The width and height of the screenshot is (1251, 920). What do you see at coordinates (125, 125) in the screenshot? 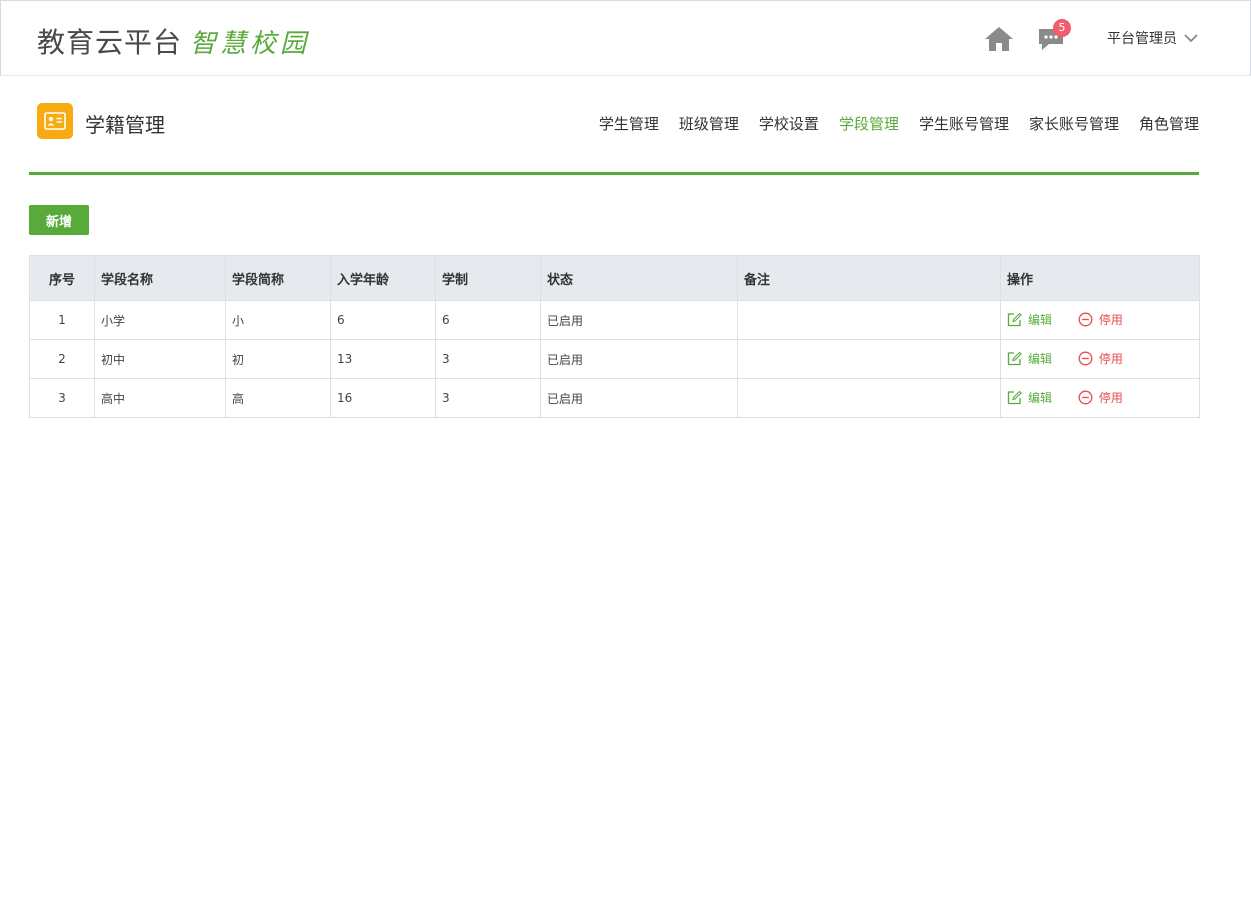
I see `page-title: 学籍管理` at bounding box center [125, 125].